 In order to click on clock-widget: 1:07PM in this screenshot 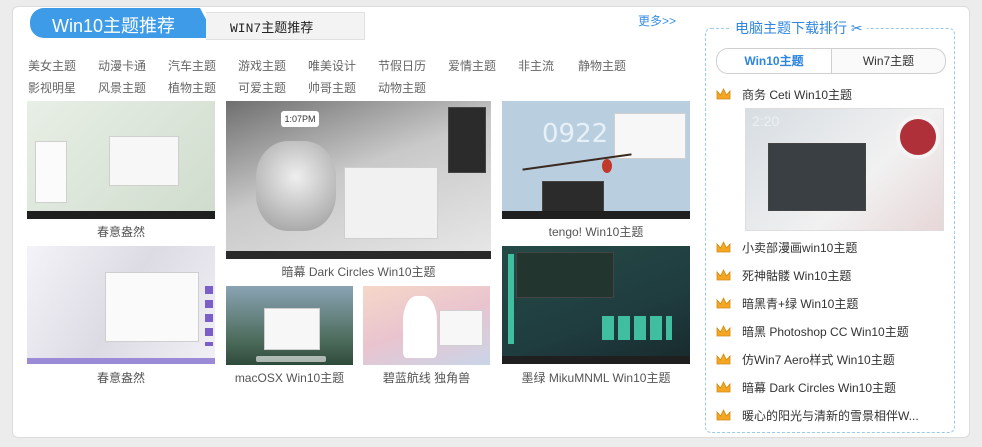, I will do `click(300, 119)`.